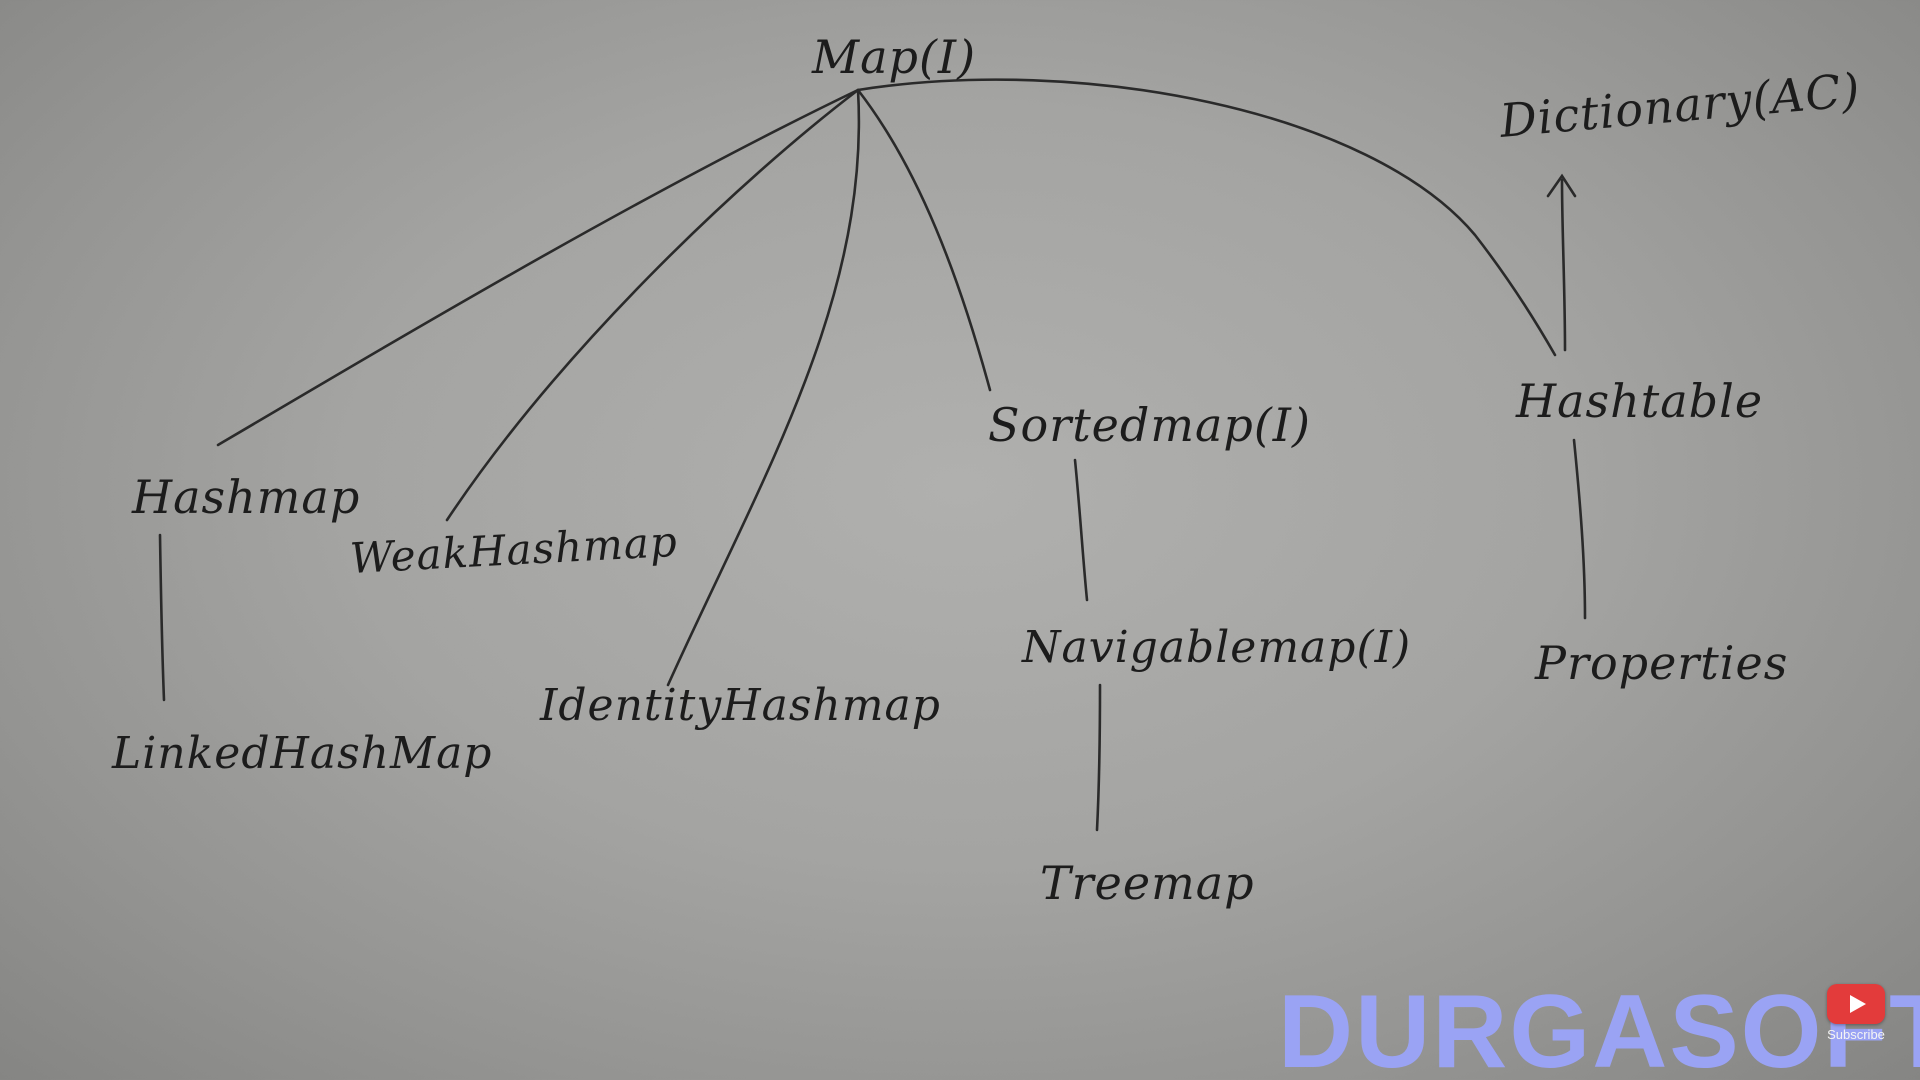  What do you see at coordinates (924, 240) in the screenshot?
I see `edge-map-sortedmap` at bounding box center [924, 240].